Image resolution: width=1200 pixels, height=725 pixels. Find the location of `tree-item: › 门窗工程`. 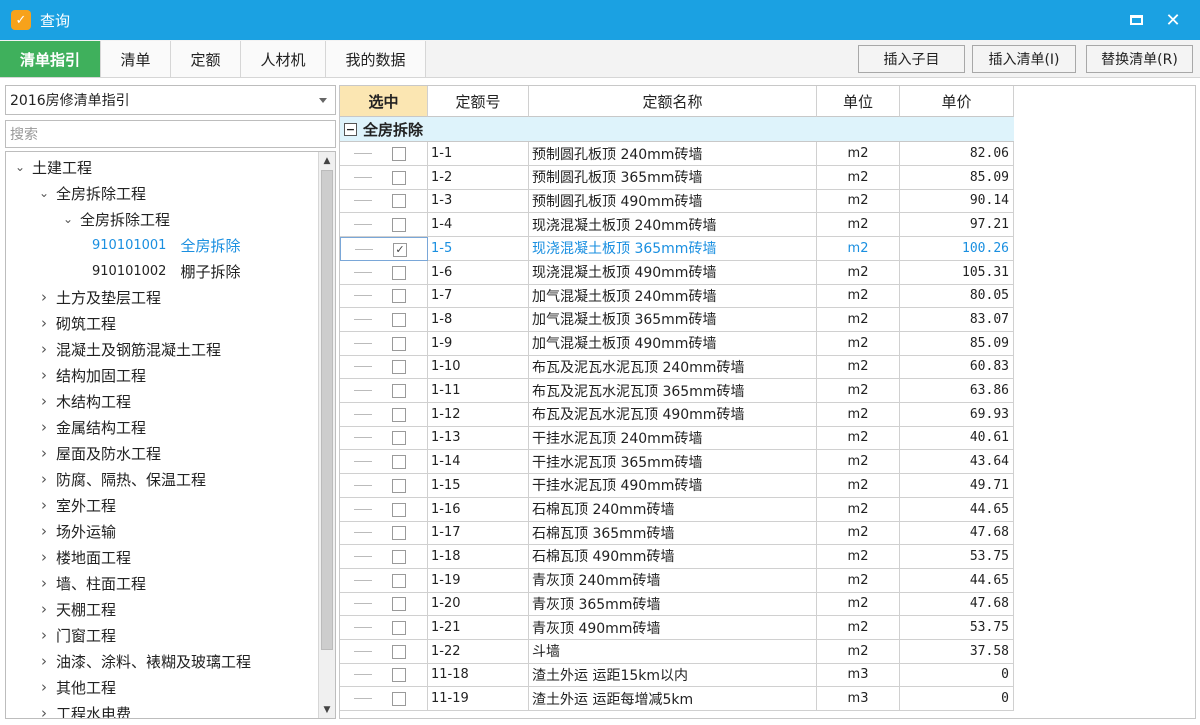

tree-item: › 门窗工程 is located at coordinates (76, 635).